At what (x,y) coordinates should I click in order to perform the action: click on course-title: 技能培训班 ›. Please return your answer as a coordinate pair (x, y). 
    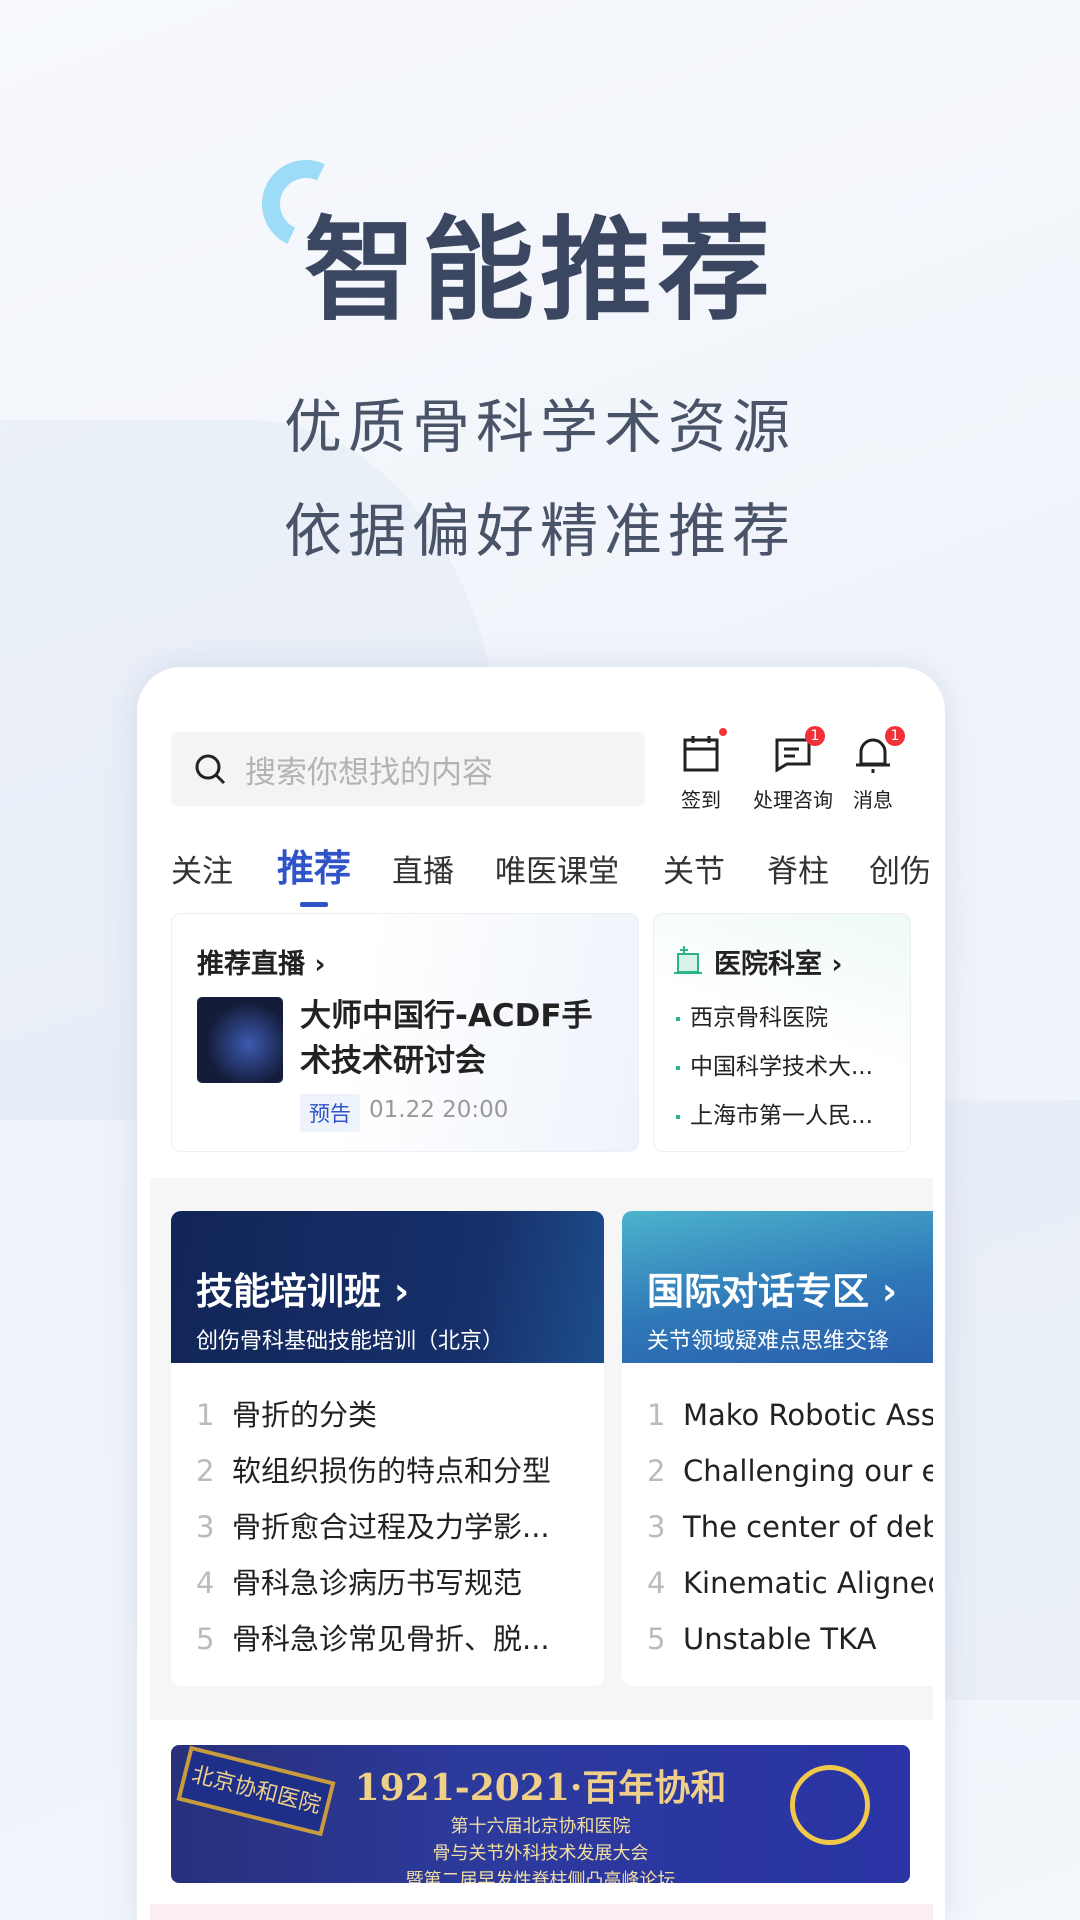
    Looking at the image, I should click on (303, 1291).